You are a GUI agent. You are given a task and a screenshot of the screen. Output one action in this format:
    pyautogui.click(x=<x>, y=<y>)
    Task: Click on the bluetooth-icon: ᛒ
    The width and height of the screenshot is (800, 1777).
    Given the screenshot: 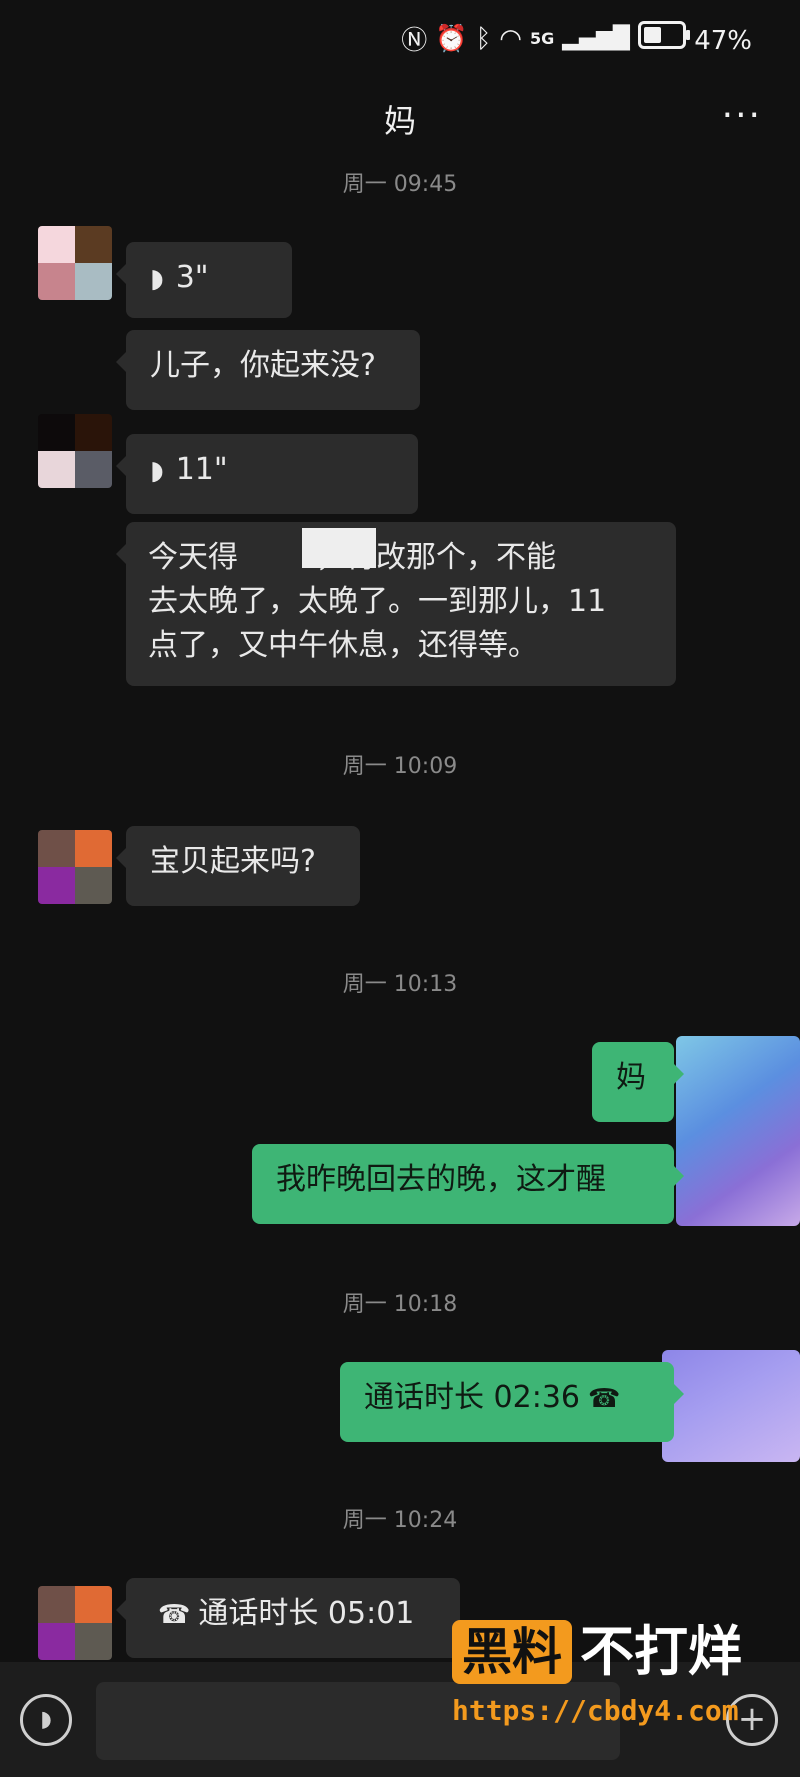 What is the action you would take?
    pyautogui.click(x=483, y=38)
    